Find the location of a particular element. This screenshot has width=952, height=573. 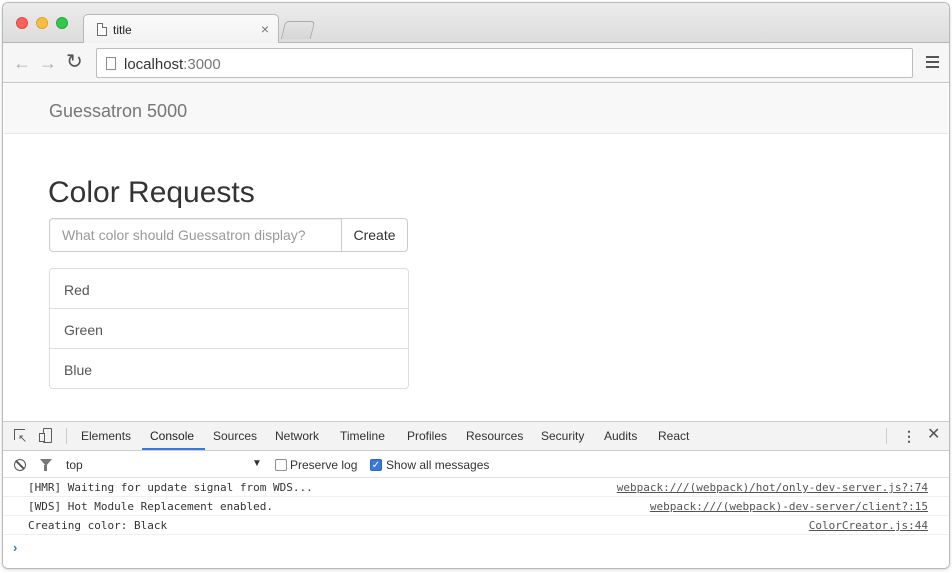

tab-sources: Sources is located at coordinates (235, 436).